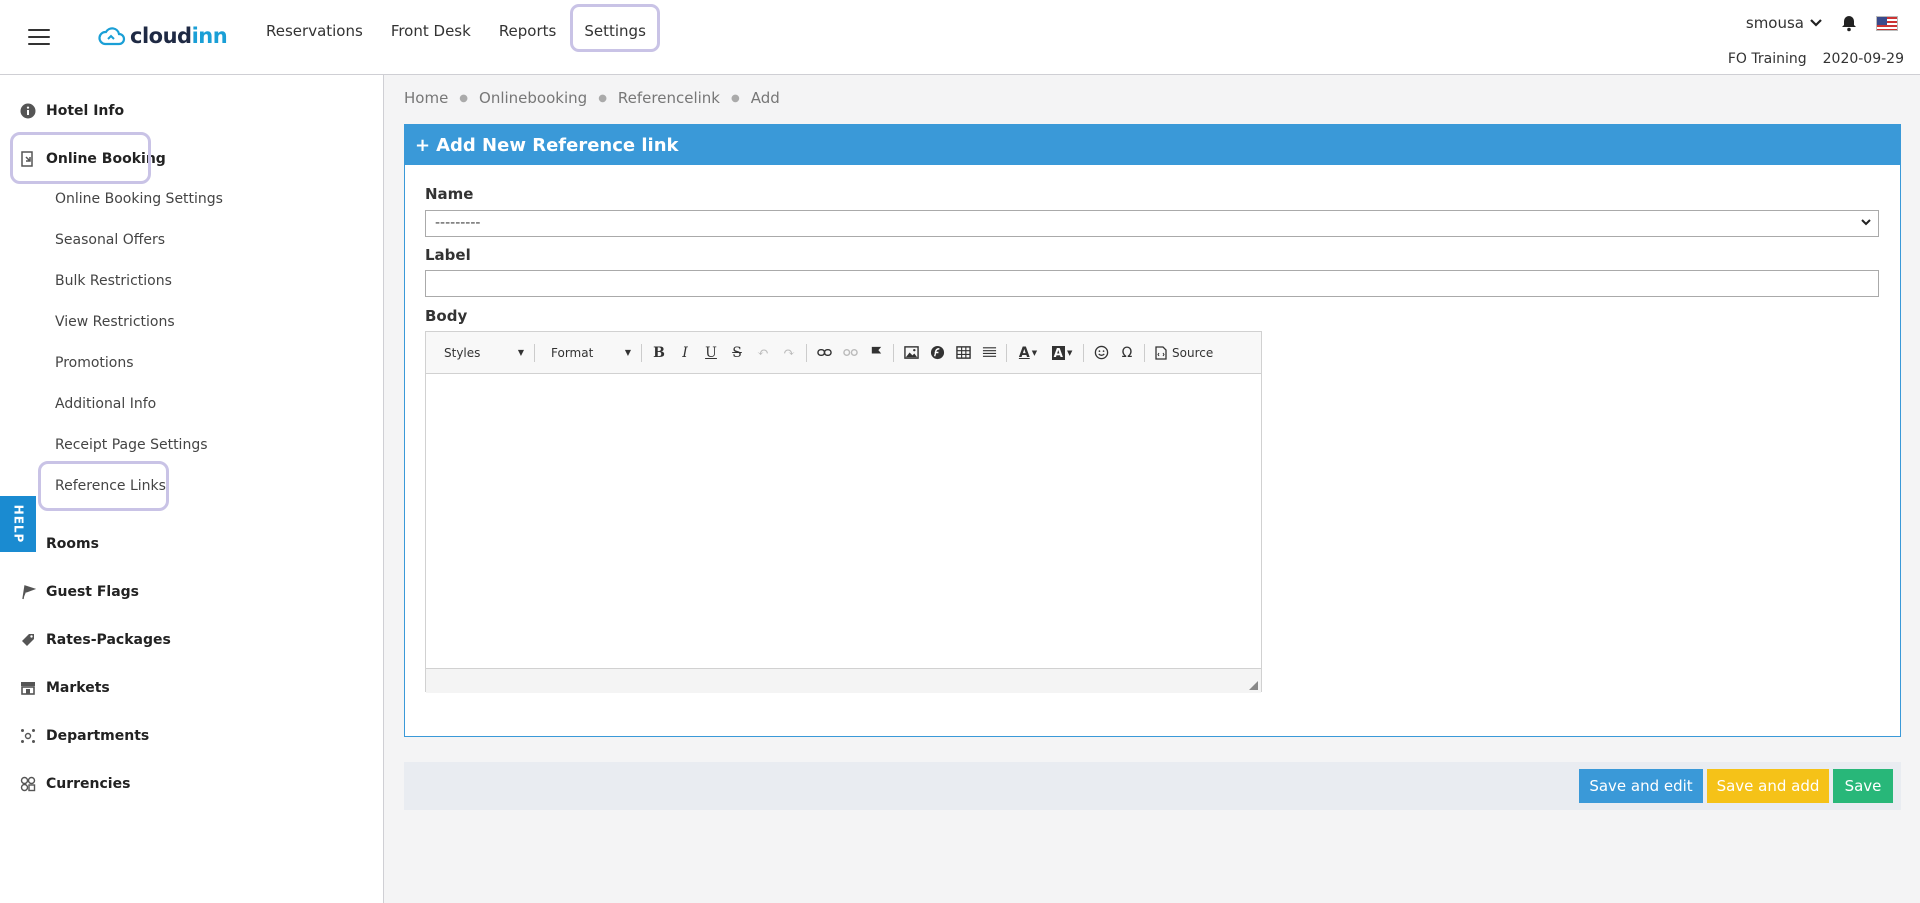 Image resolution: width=1920 pixels, height=903 pixels. Describe the element at coordinates (110, 240) in the screenshot. I see `sidebar-subitem-seasonal-offers: Seasonal Offers` at that location.